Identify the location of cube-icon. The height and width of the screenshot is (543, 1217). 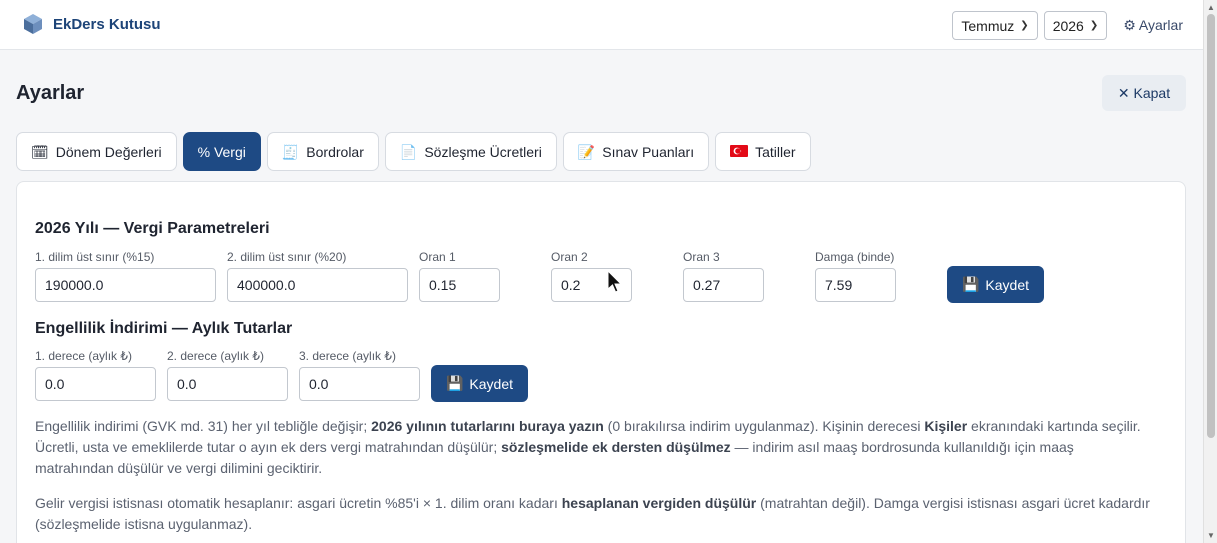
(33, 24).